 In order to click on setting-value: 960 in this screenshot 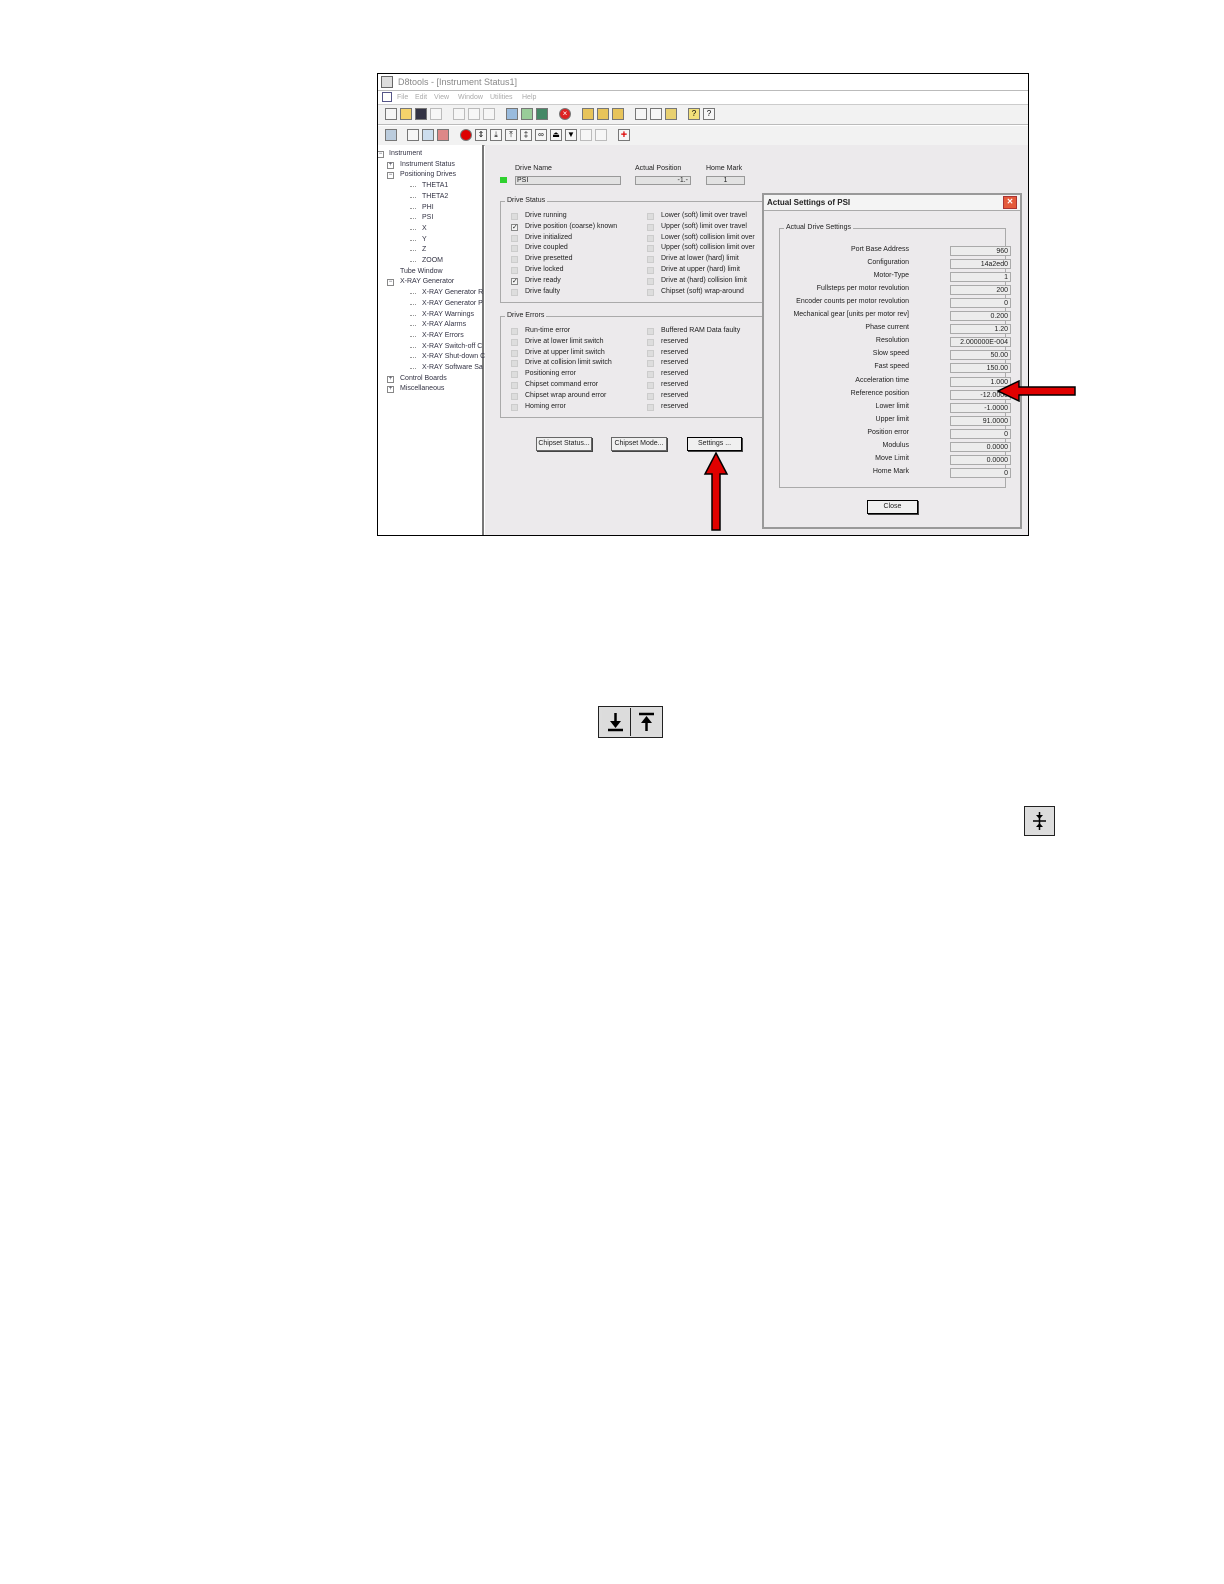, I will do `click(980, 251)`.